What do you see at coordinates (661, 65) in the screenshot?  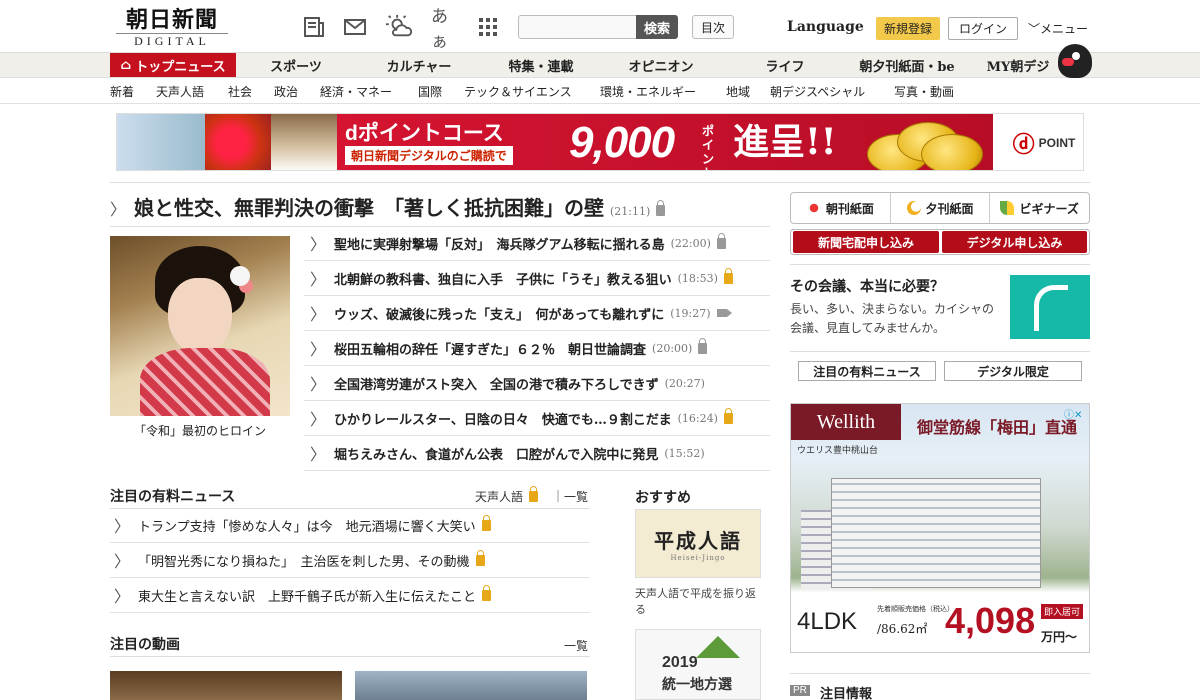 I see `nav-opinion: オピニオン` at bounding box center [661, 65].